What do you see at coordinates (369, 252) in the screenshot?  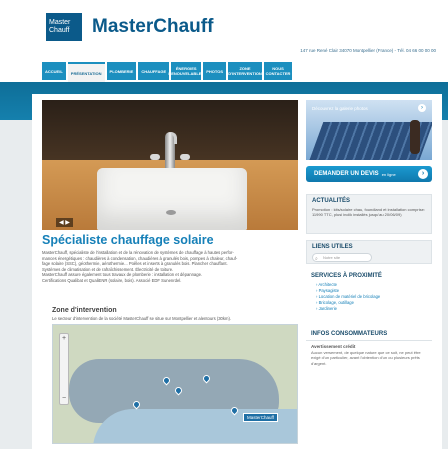 I see `links-box: LIENS UTILES ⌕ Notre site` at bounding box center [369, 252].